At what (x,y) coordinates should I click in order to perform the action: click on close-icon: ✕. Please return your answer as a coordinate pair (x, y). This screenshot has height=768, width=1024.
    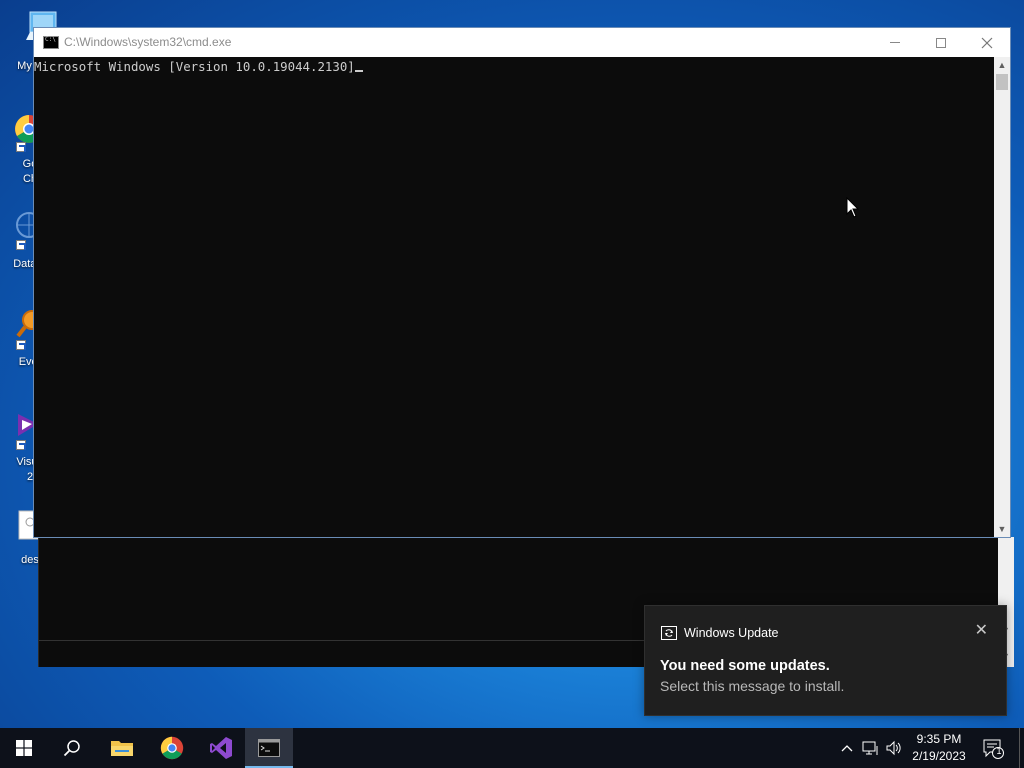
    Looking at the image, I should click on (981, 631).